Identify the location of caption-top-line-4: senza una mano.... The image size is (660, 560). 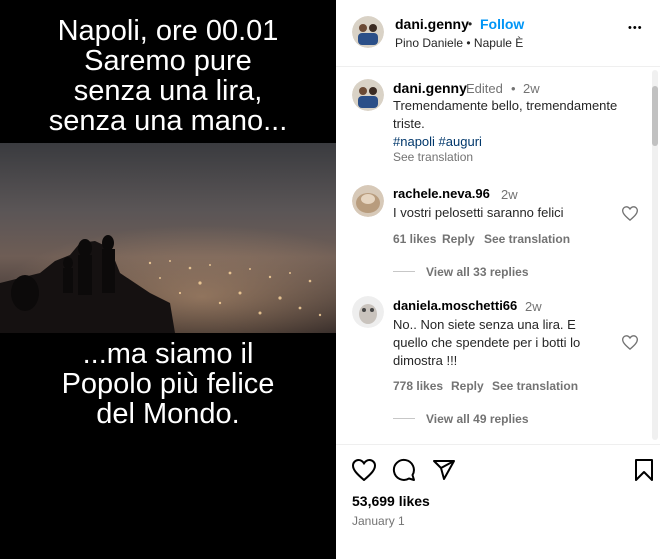
(168, 121).